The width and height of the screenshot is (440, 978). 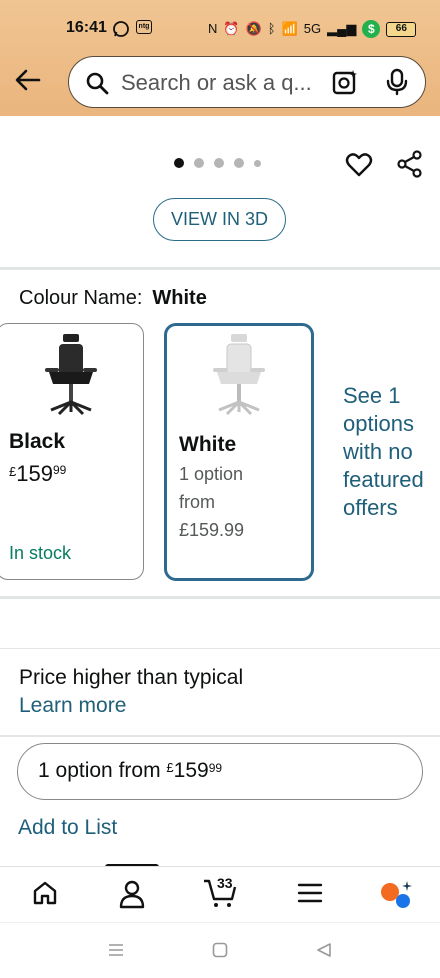 I want to click on image-carousel-dots, so click(x=217, y=163).